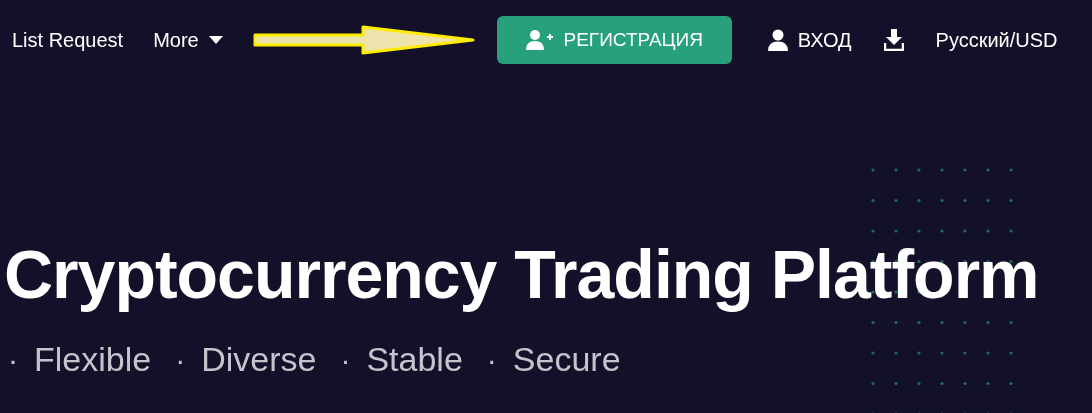  I want to click on language-selector: Русский/USD, so click(996, 40).